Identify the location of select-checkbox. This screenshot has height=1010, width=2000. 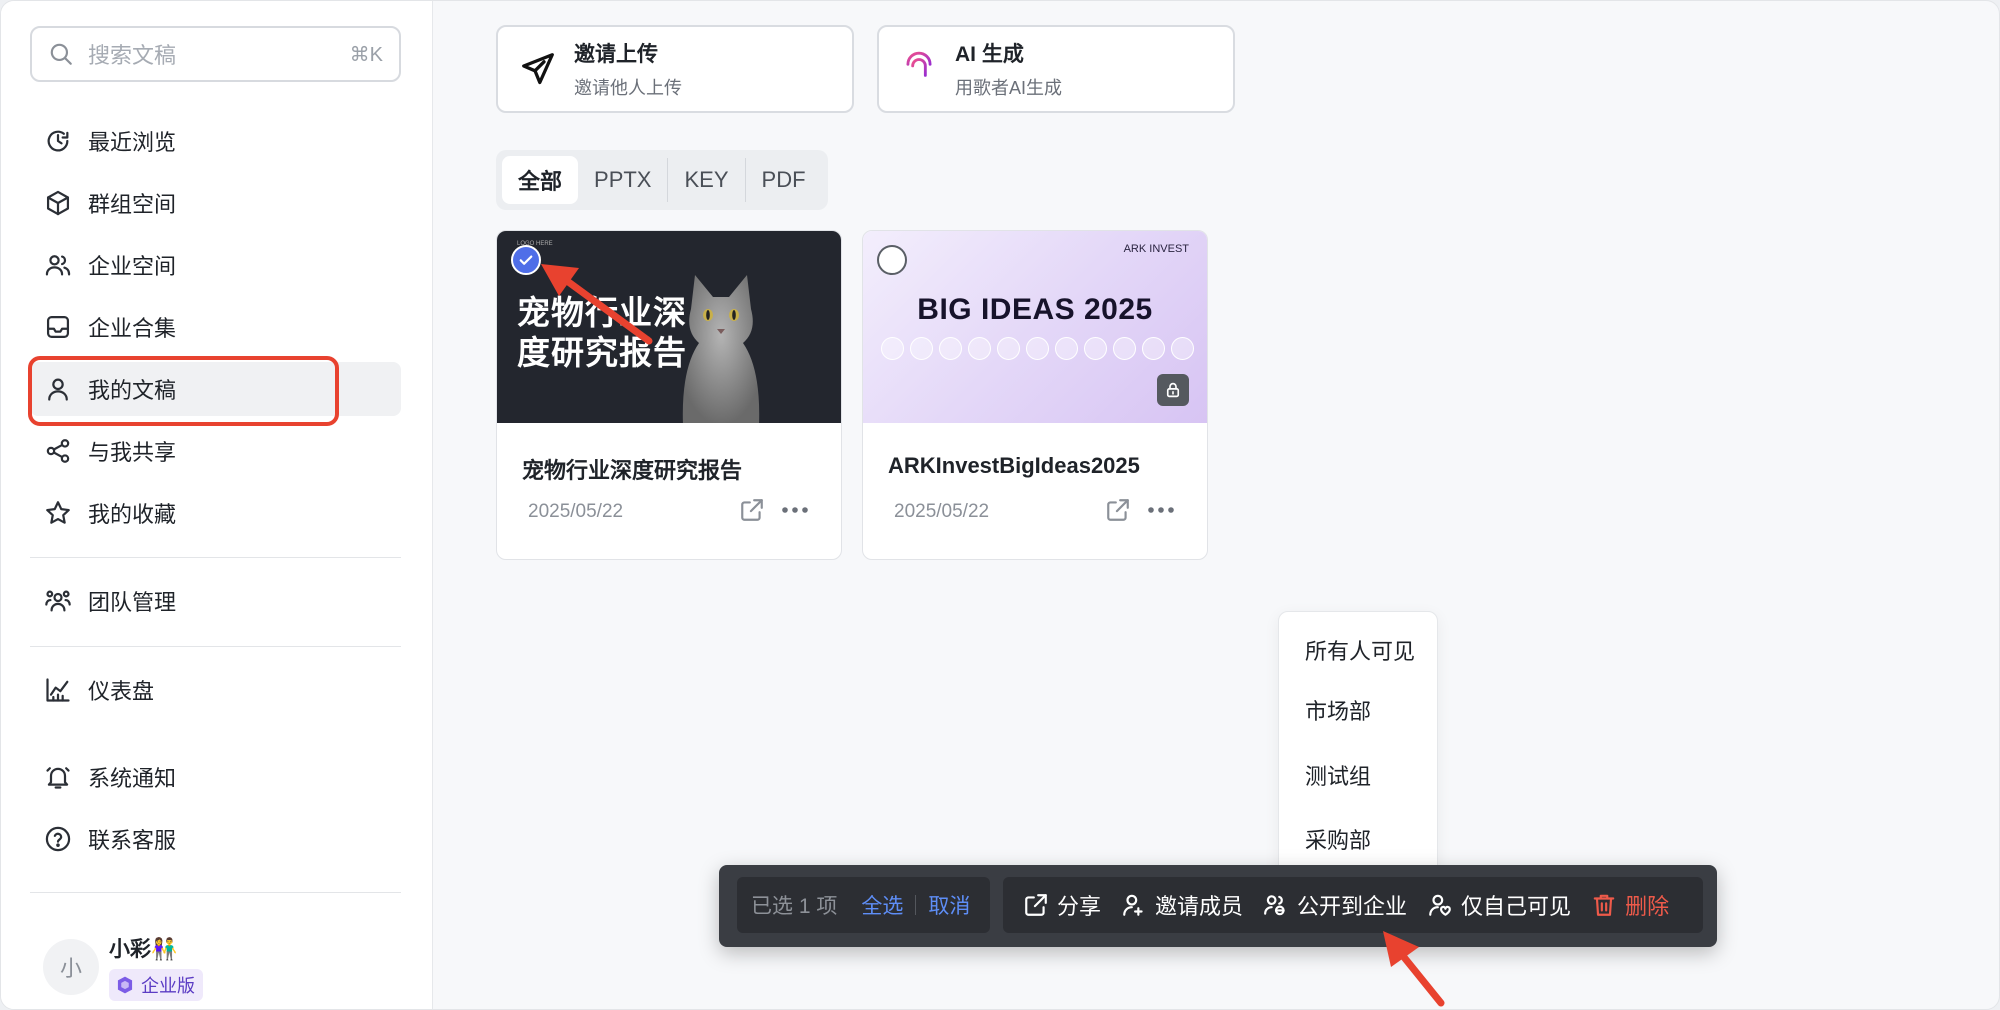
(892, 260).